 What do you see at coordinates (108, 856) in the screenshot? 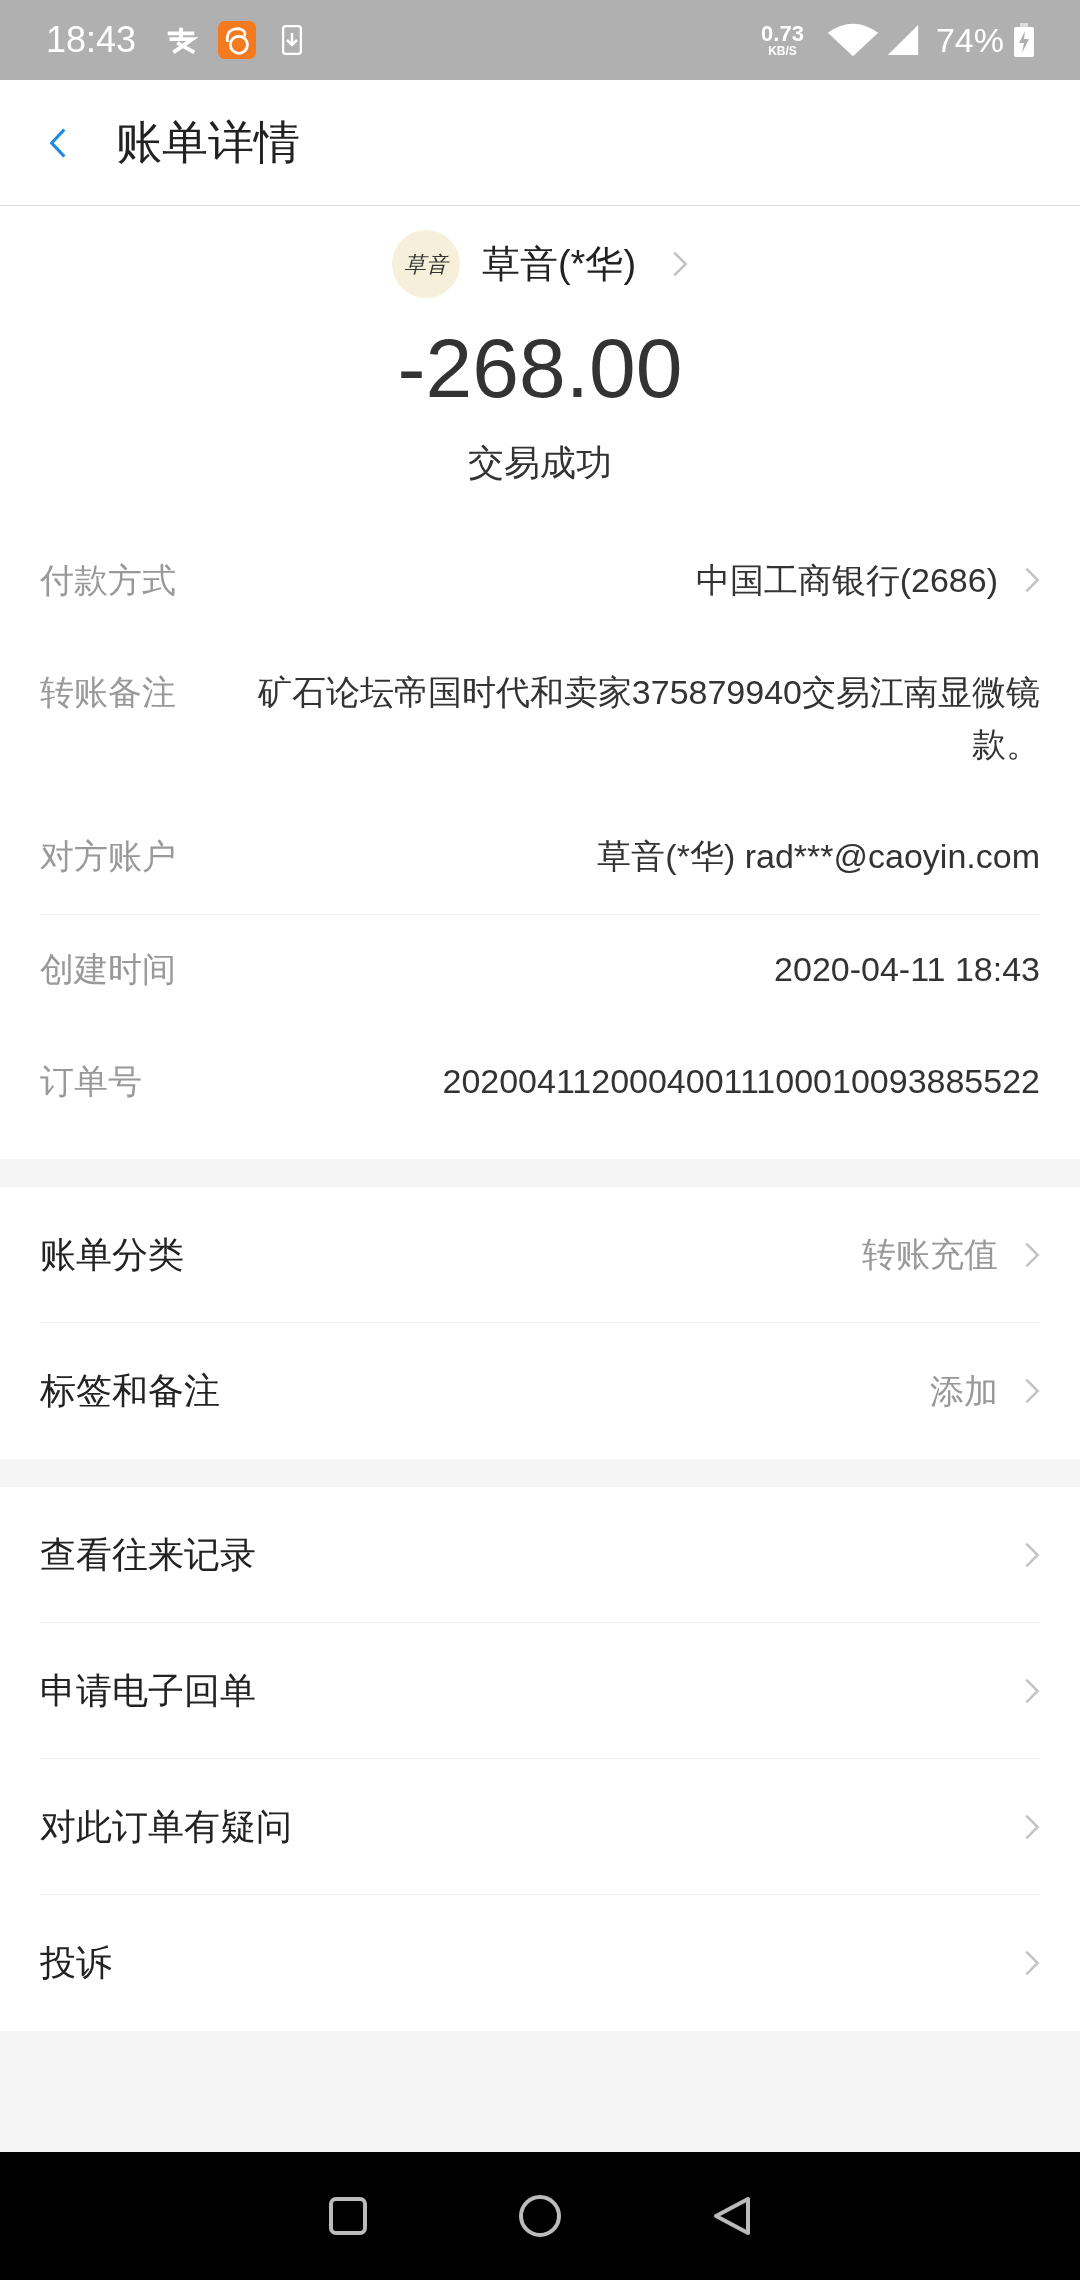
I see `detail-label: 对方账户` at bounding box center [108, 856].